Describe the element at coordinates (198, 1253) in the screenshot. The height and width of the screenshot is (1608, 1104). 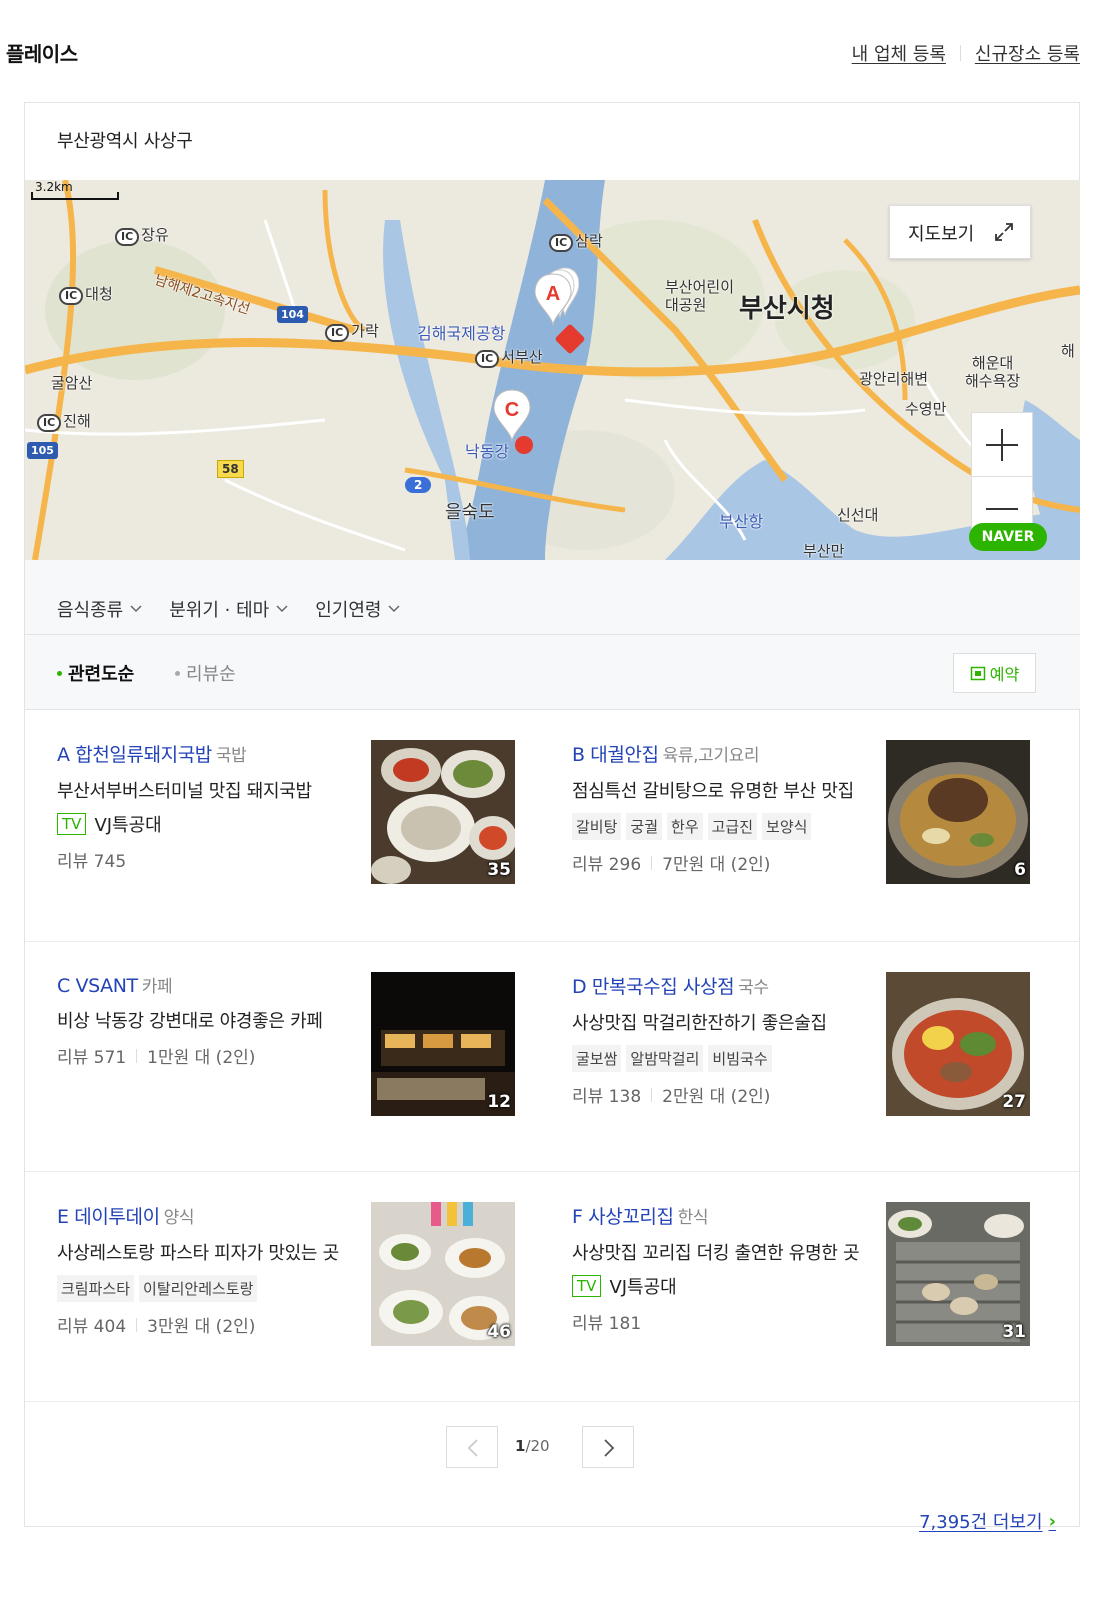
I see `place-description: 사상레스토랑 파스타 피자가 맛있는 곳` at that location.